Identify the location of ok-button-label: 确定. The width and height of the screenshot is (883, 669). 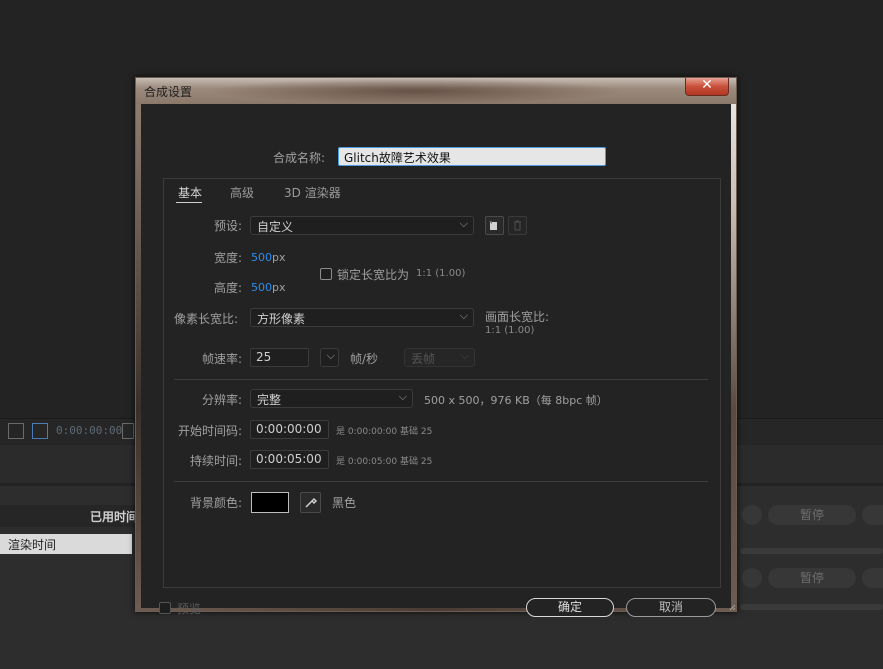
(569, 607).